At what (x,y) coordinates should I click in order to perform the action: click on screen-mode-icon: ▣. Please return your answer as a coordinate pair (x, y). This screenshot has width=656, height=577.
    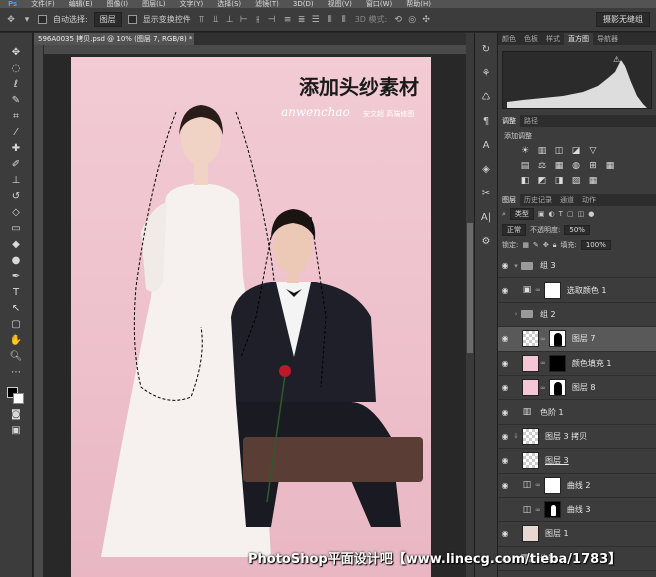
    Looking at the image, I should click on (16, 431).